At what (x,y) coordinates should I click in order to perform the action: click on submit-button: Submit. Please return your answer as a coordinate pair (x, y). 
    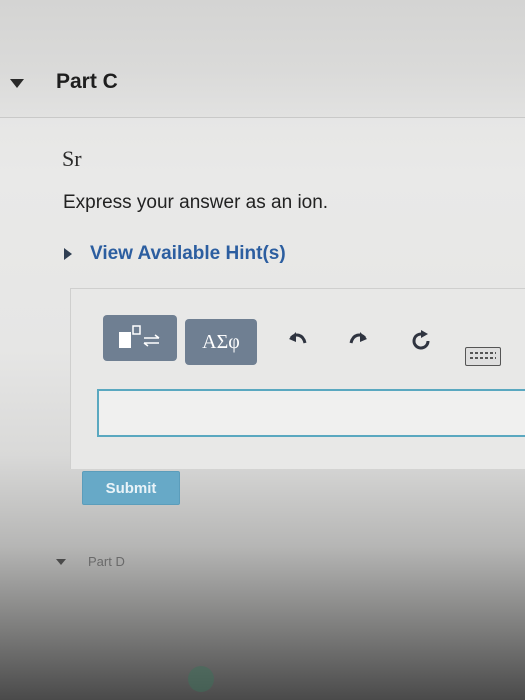
    Looking at the image, I should click on (131, 488).